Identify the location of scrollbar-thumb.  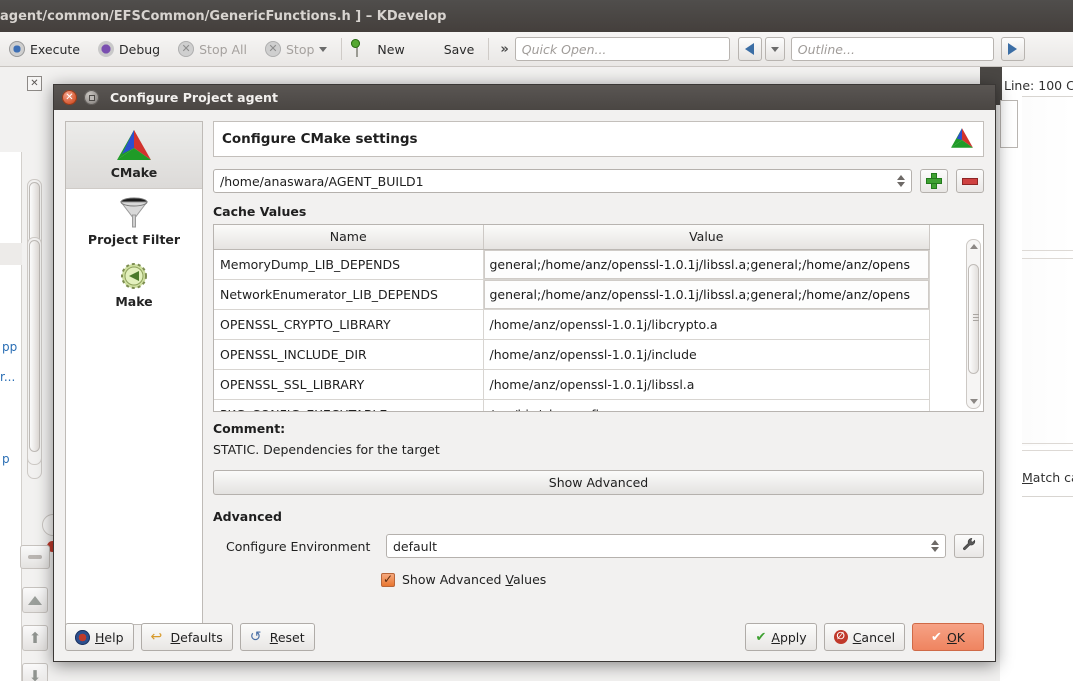
(973, 319).